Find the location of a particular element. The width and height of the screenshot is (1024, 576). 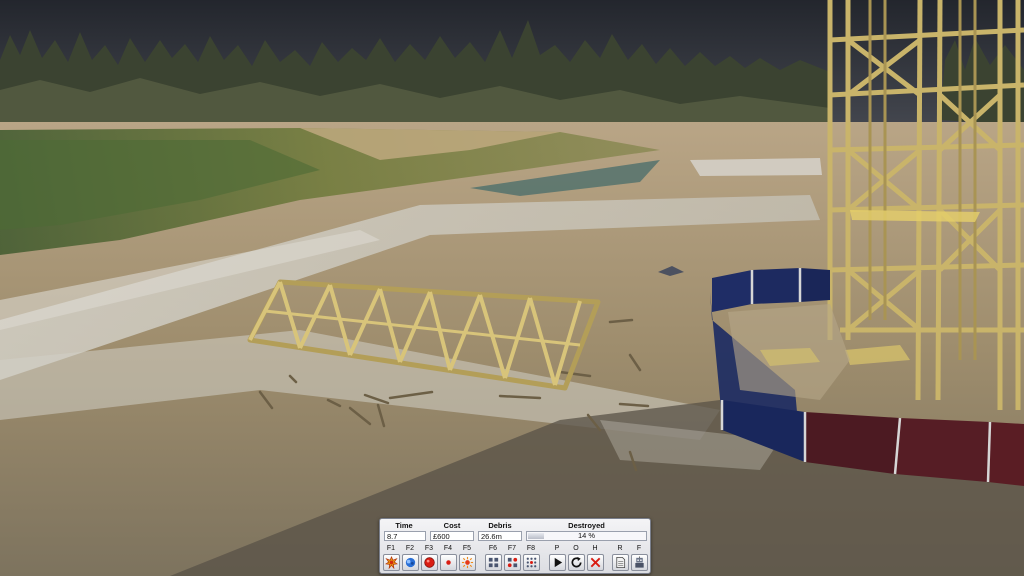

debris-label: Debris is located at coordinates (500, 525).